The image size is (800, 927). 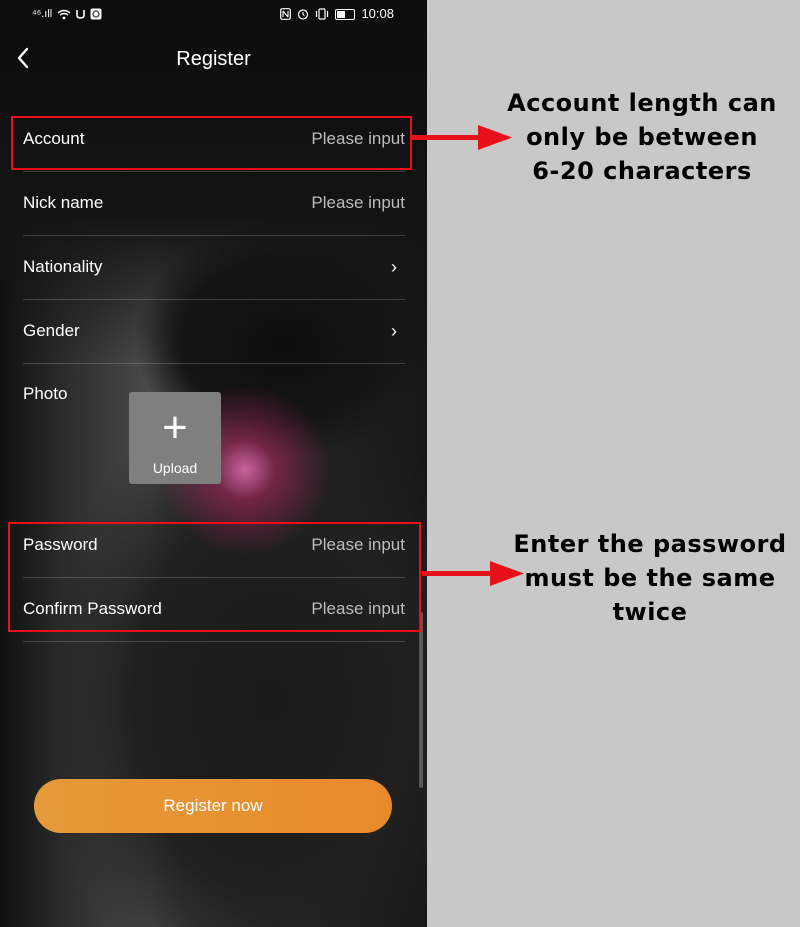 I want to click on register-now-button: Register now, so click(x=213, y=806).